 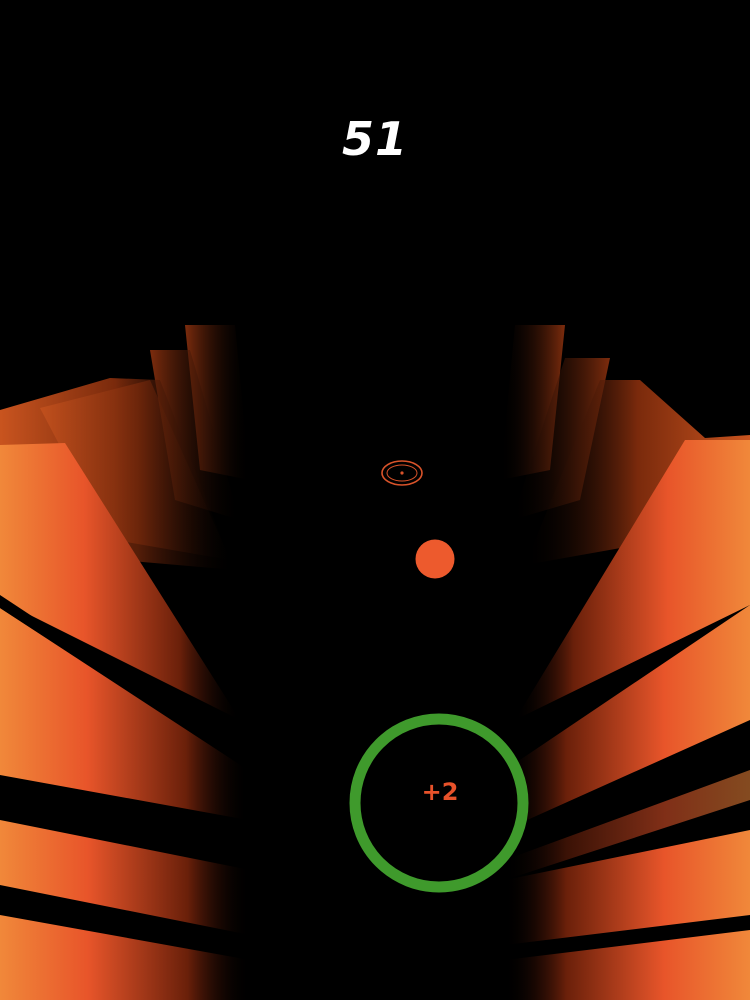 What do you see at coordinates (435, 559) in the screenshot?
I see `orange-ball` at bounding box center [435, 559].